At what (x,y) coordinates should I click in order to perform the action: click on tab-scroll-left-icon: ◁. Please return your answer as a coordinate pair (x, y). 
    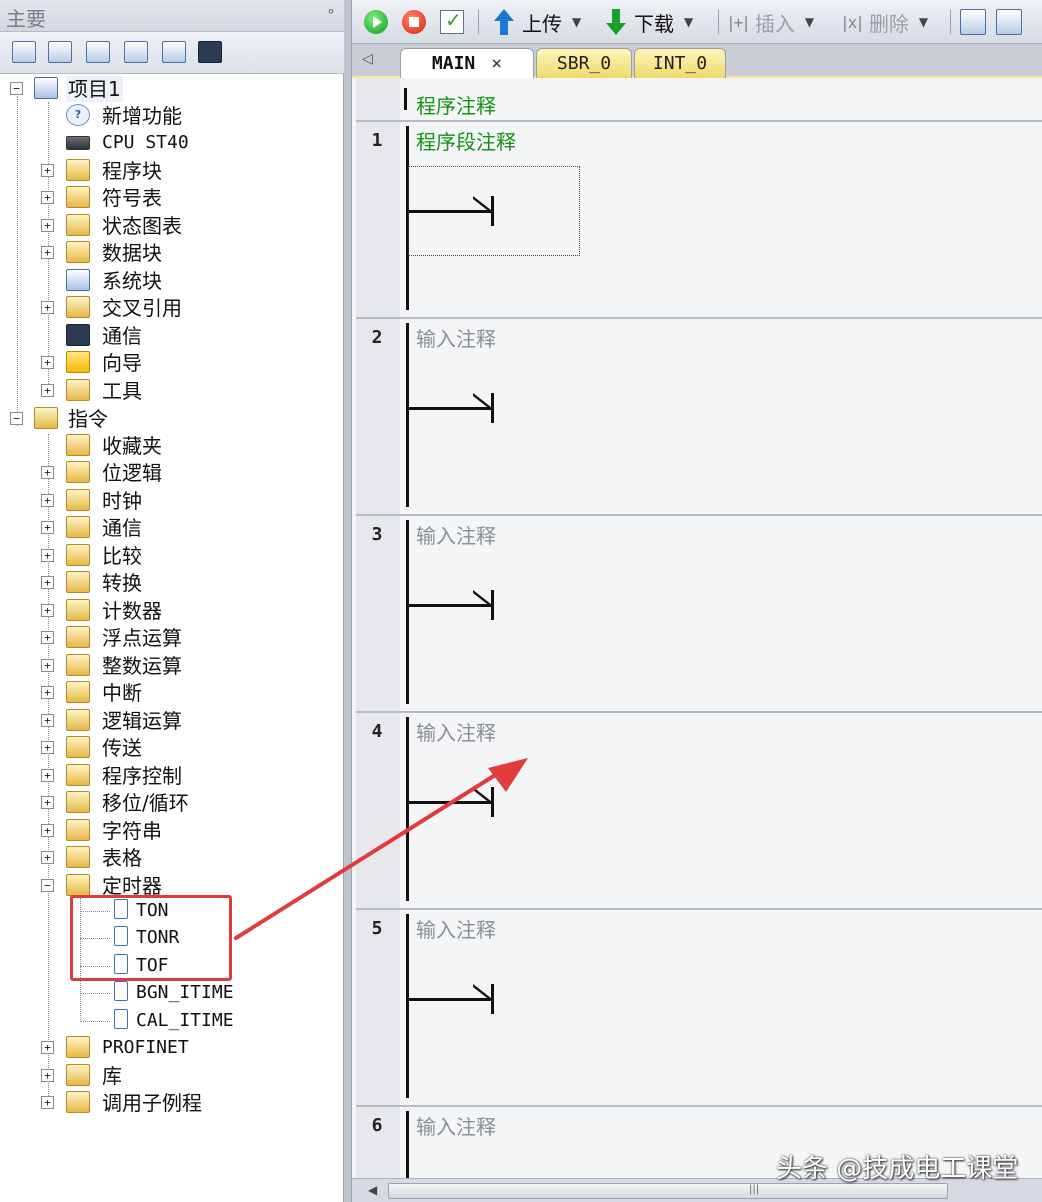
    Looking at the image, I should click on (367, 59).